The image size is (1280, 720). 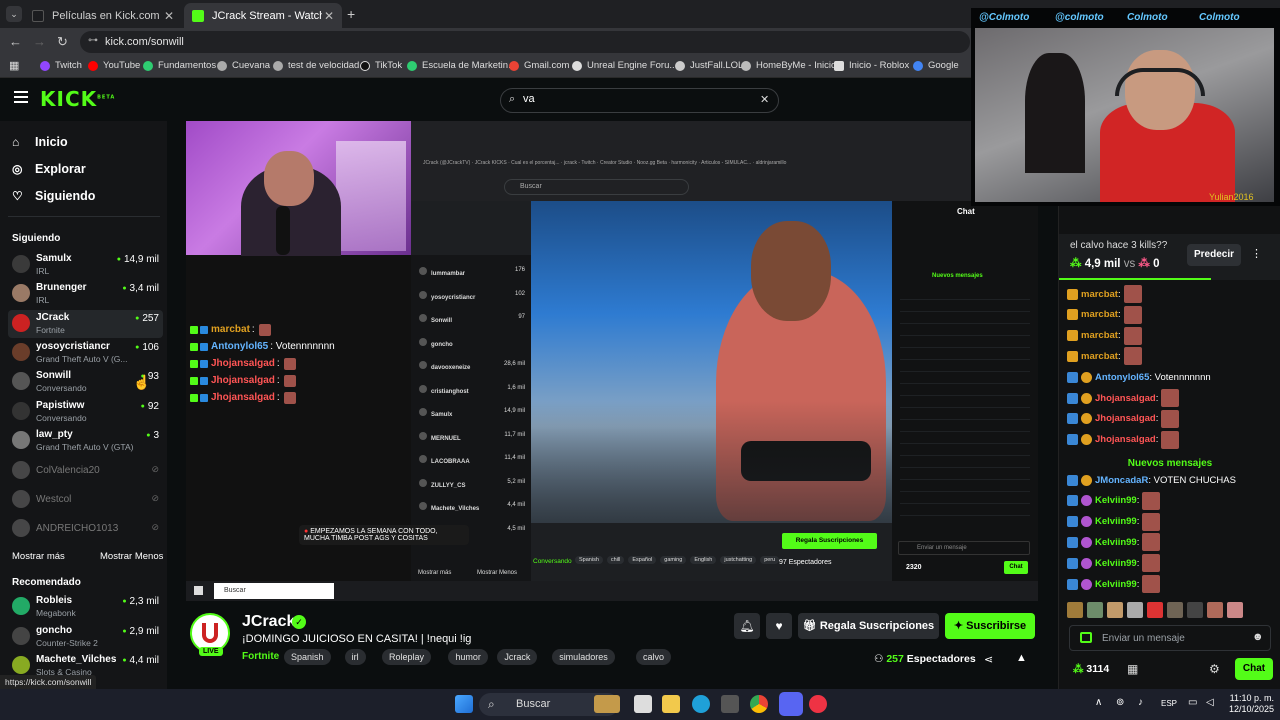 What do you see at coordinates (468, 657) in the screenshot?
I see `stream-tag: humor` at bounding box center [468, 657].